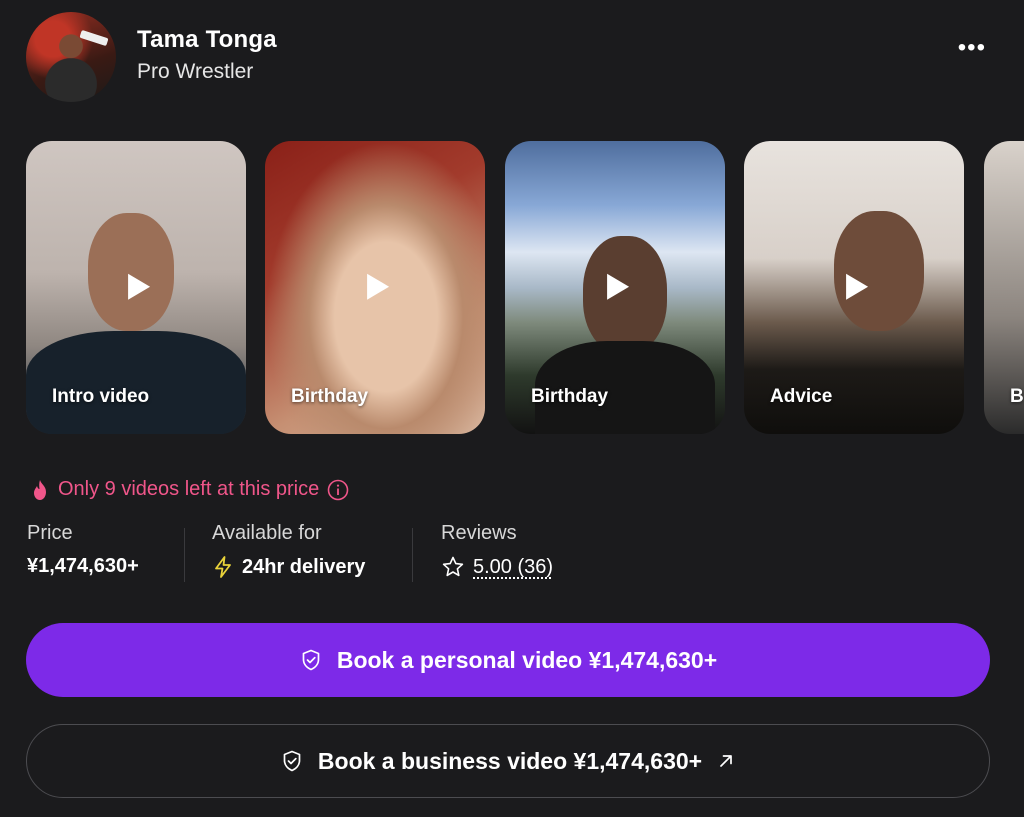 Image resolution: width=1024 pixels, height=817 pixels. I want to click on video-thumbnail-body, so click(136, 382).